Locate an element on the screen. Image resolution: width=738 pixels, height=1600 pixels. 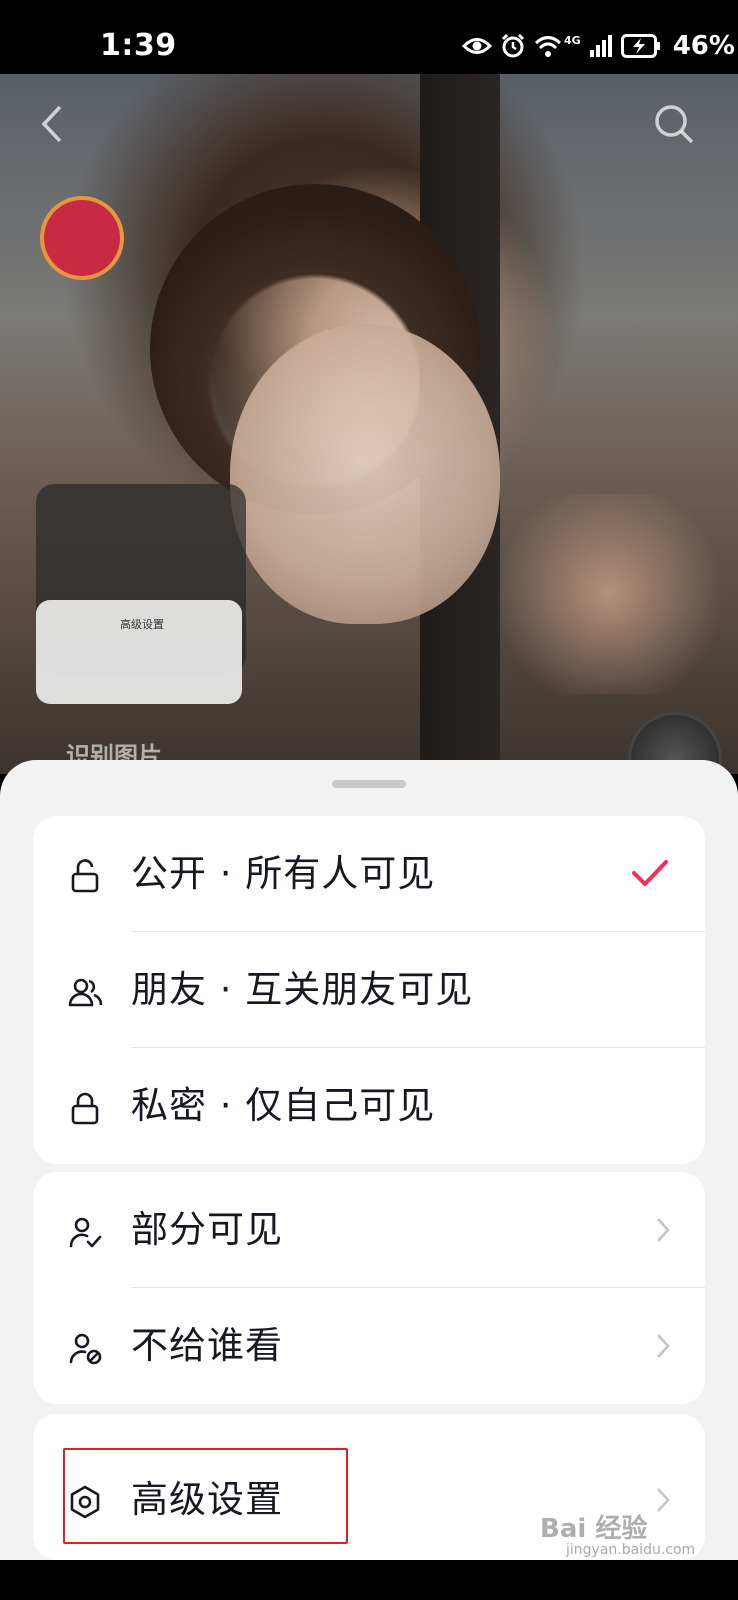
user-check-icon is located at coordinates (85, 1232).